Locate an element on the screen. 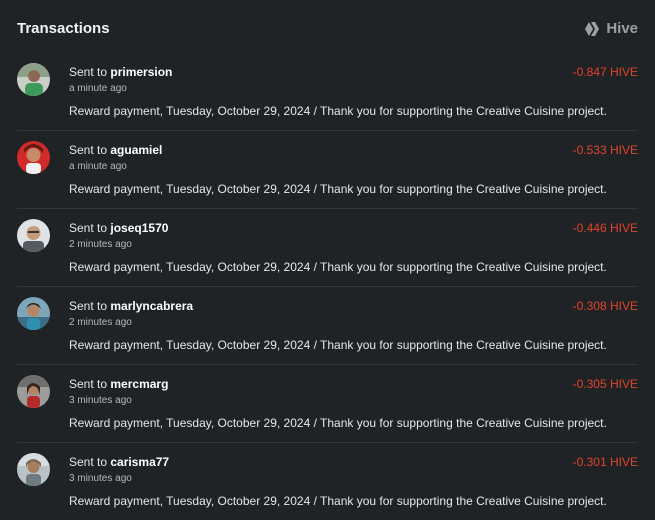 This screenshot has width=655, height=520. panel-title: Transactions is located at coordinates (63, 28).